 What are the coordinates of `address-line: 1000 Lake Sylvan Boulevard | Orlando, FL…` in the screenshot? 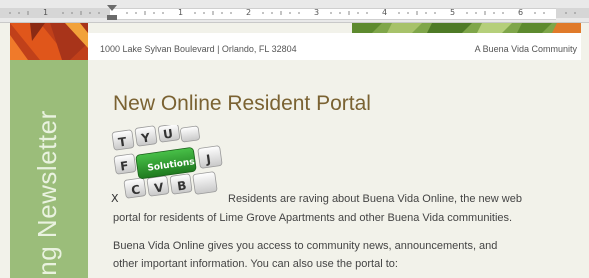 It's located at (198, 49).